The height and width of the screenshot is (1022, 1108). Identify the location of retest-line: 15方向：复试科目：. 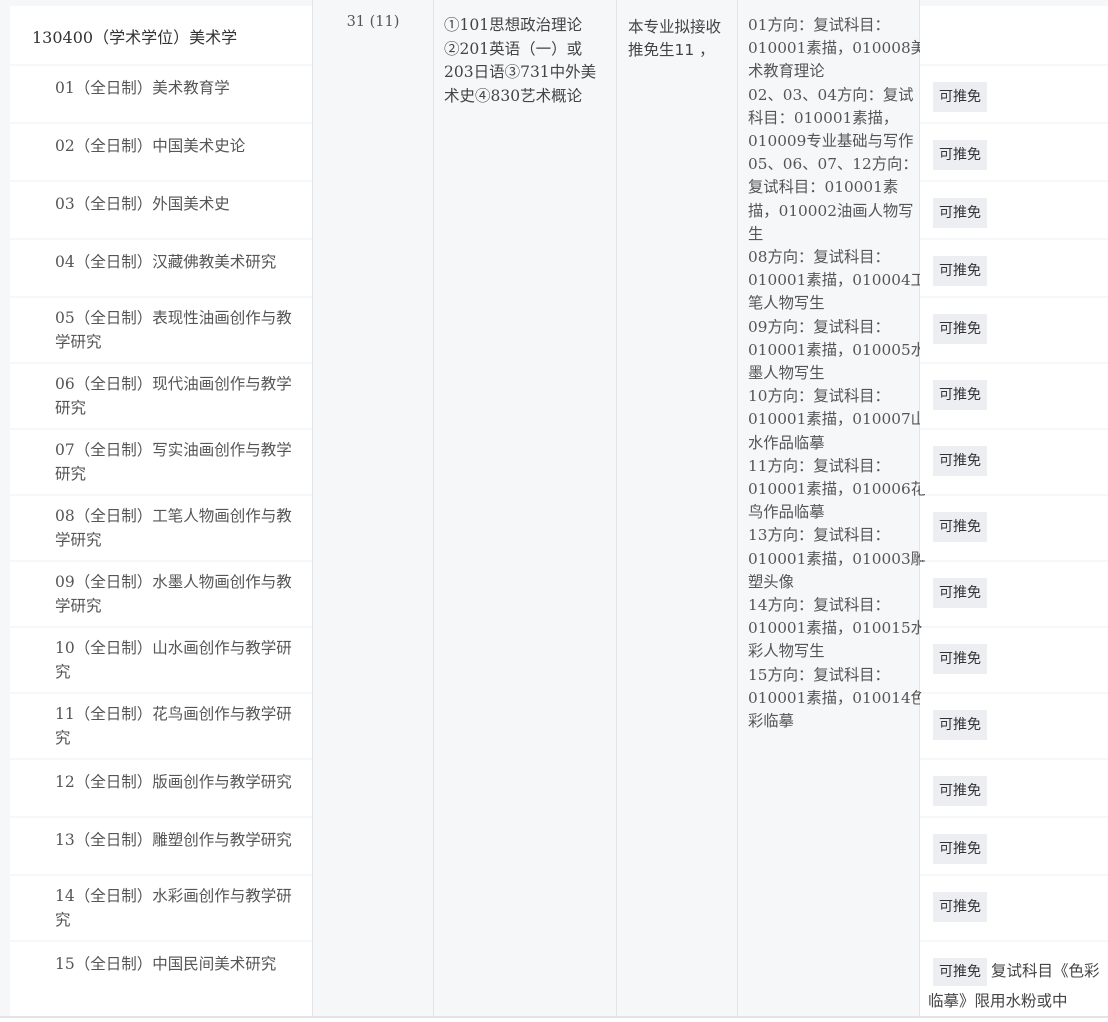
(819, 674).